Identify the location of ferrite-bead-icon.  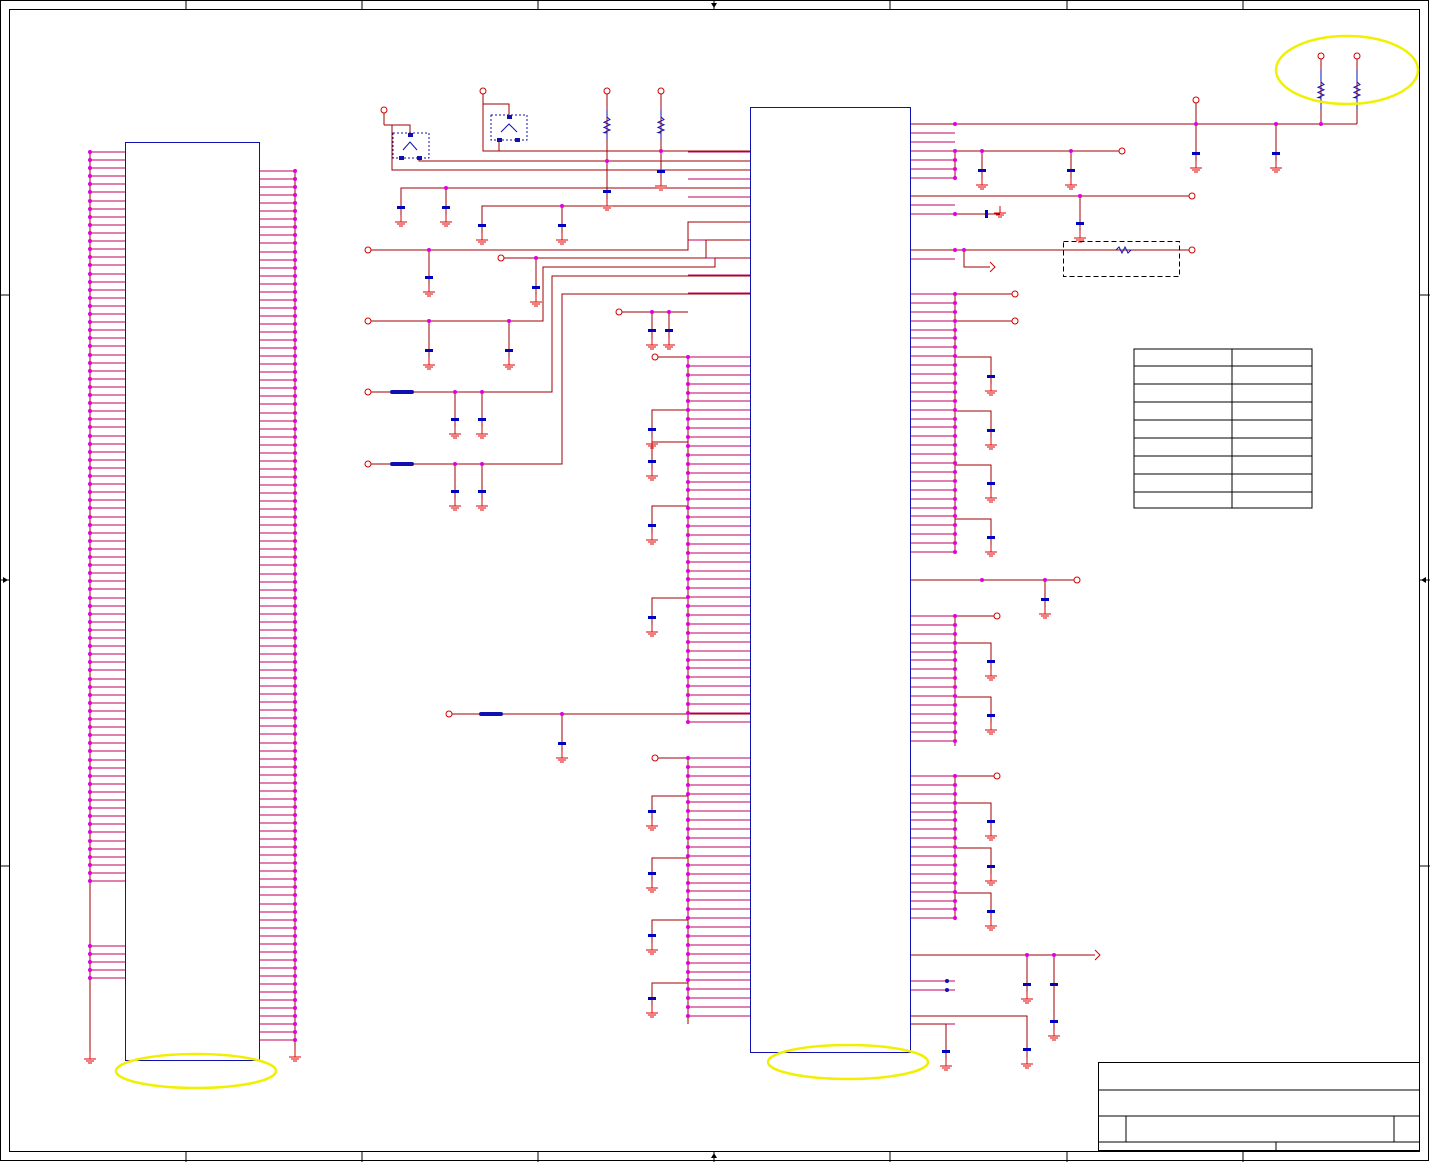
(491, 714).